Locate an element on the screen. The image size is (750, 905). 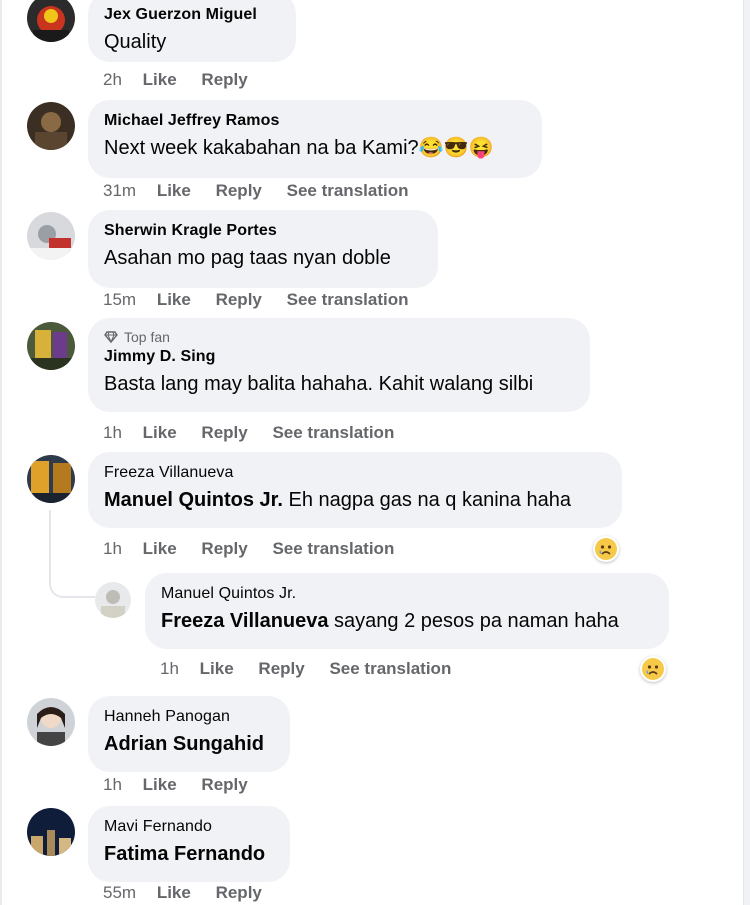
top-fan-badge: Top fan is located at coordinates (339, 337).